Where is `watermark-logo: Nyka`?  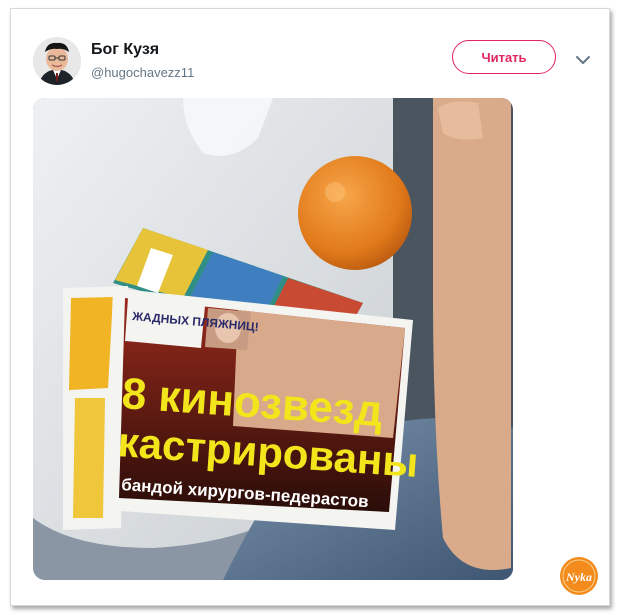
watermark-logo: Nyka is located at coordinates (579, 576).